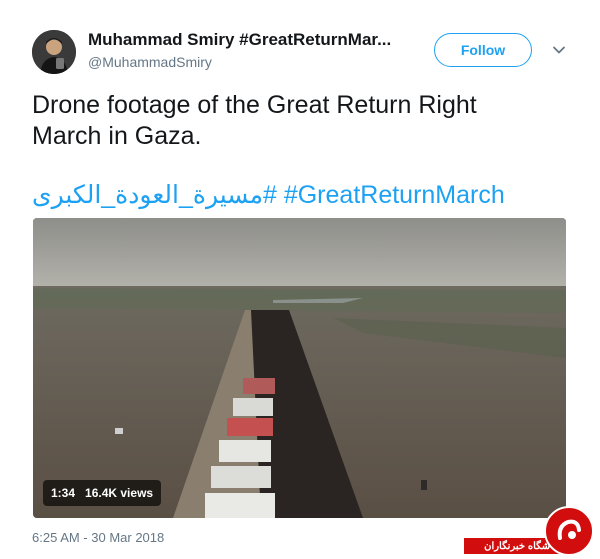 The image size is (600, 559). What do you see at coordinates (532, 525) in the screenshot?
I see `watermark-logo: باشگاه خبرنگاران` at bounding box center [532, 525].